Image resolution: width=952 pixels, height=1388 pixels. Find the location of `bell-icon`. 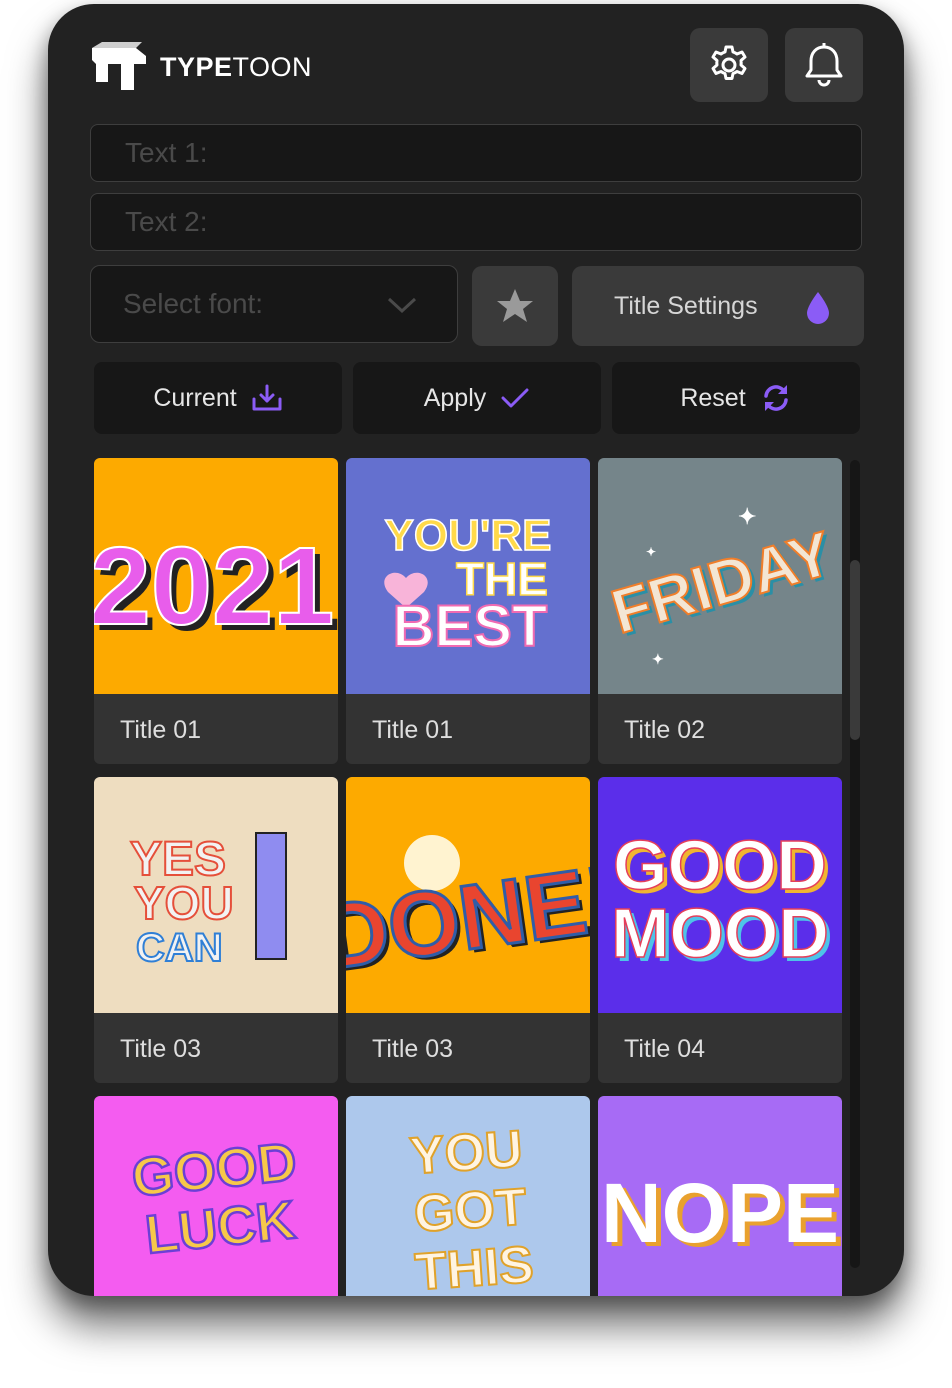

bell-icon is located at coordinates (824, 65).